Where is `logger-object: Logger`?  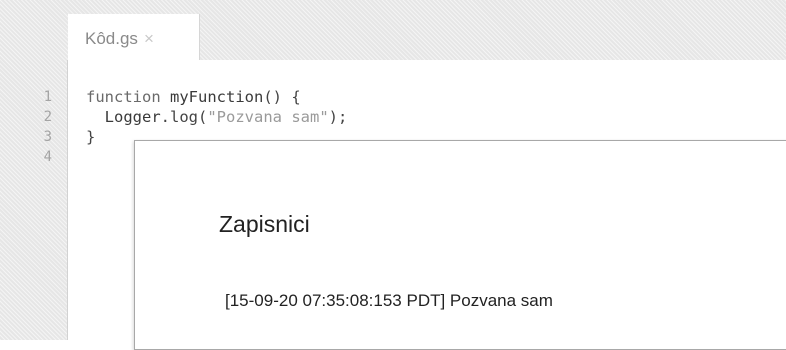 logger-object: Logger is located at coordinates (132, 117).